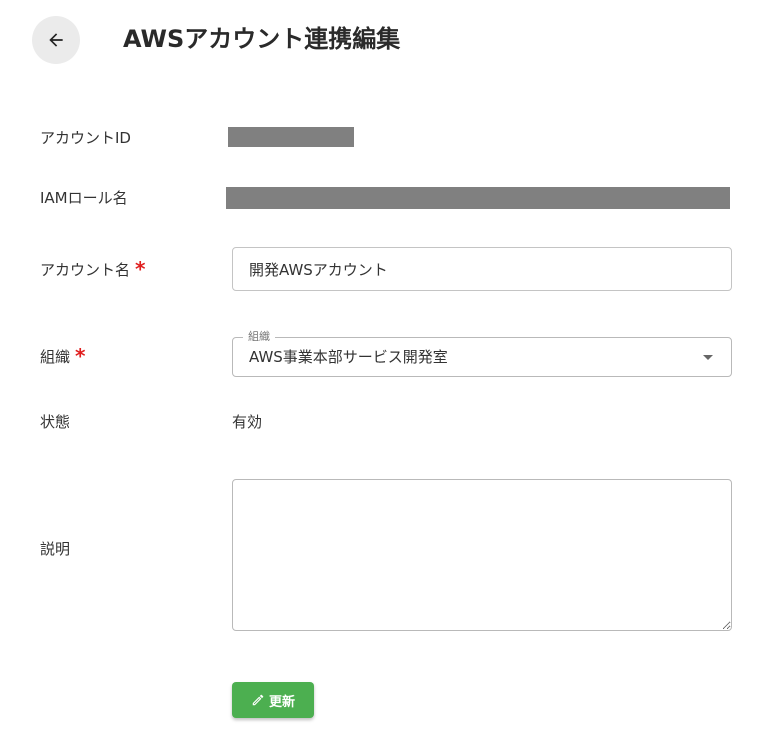 The height and width of the screenshot is (744, 765). What do you see at coordinates (85, 138) in the screenshot?
I see `account-id-label: アカウントID` at bounding box center [85, 138].